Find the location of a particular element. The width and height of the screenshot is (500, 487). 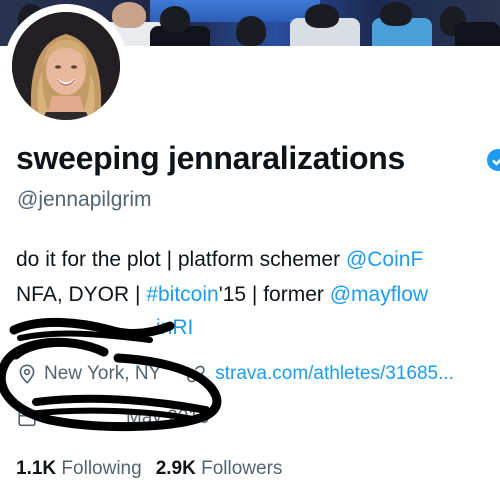

followers-count: 2.9K is located at coordinates (175, 468).